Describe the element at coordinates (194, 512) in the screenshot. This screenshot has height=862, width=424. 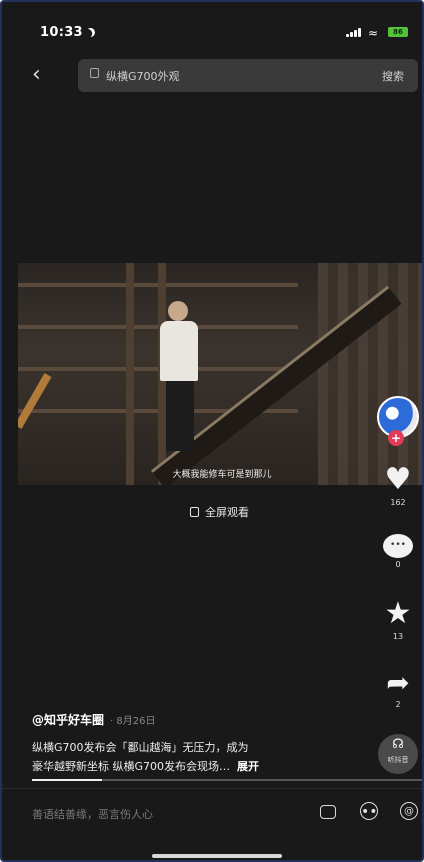
I see `fullscreen-icon` at that location.